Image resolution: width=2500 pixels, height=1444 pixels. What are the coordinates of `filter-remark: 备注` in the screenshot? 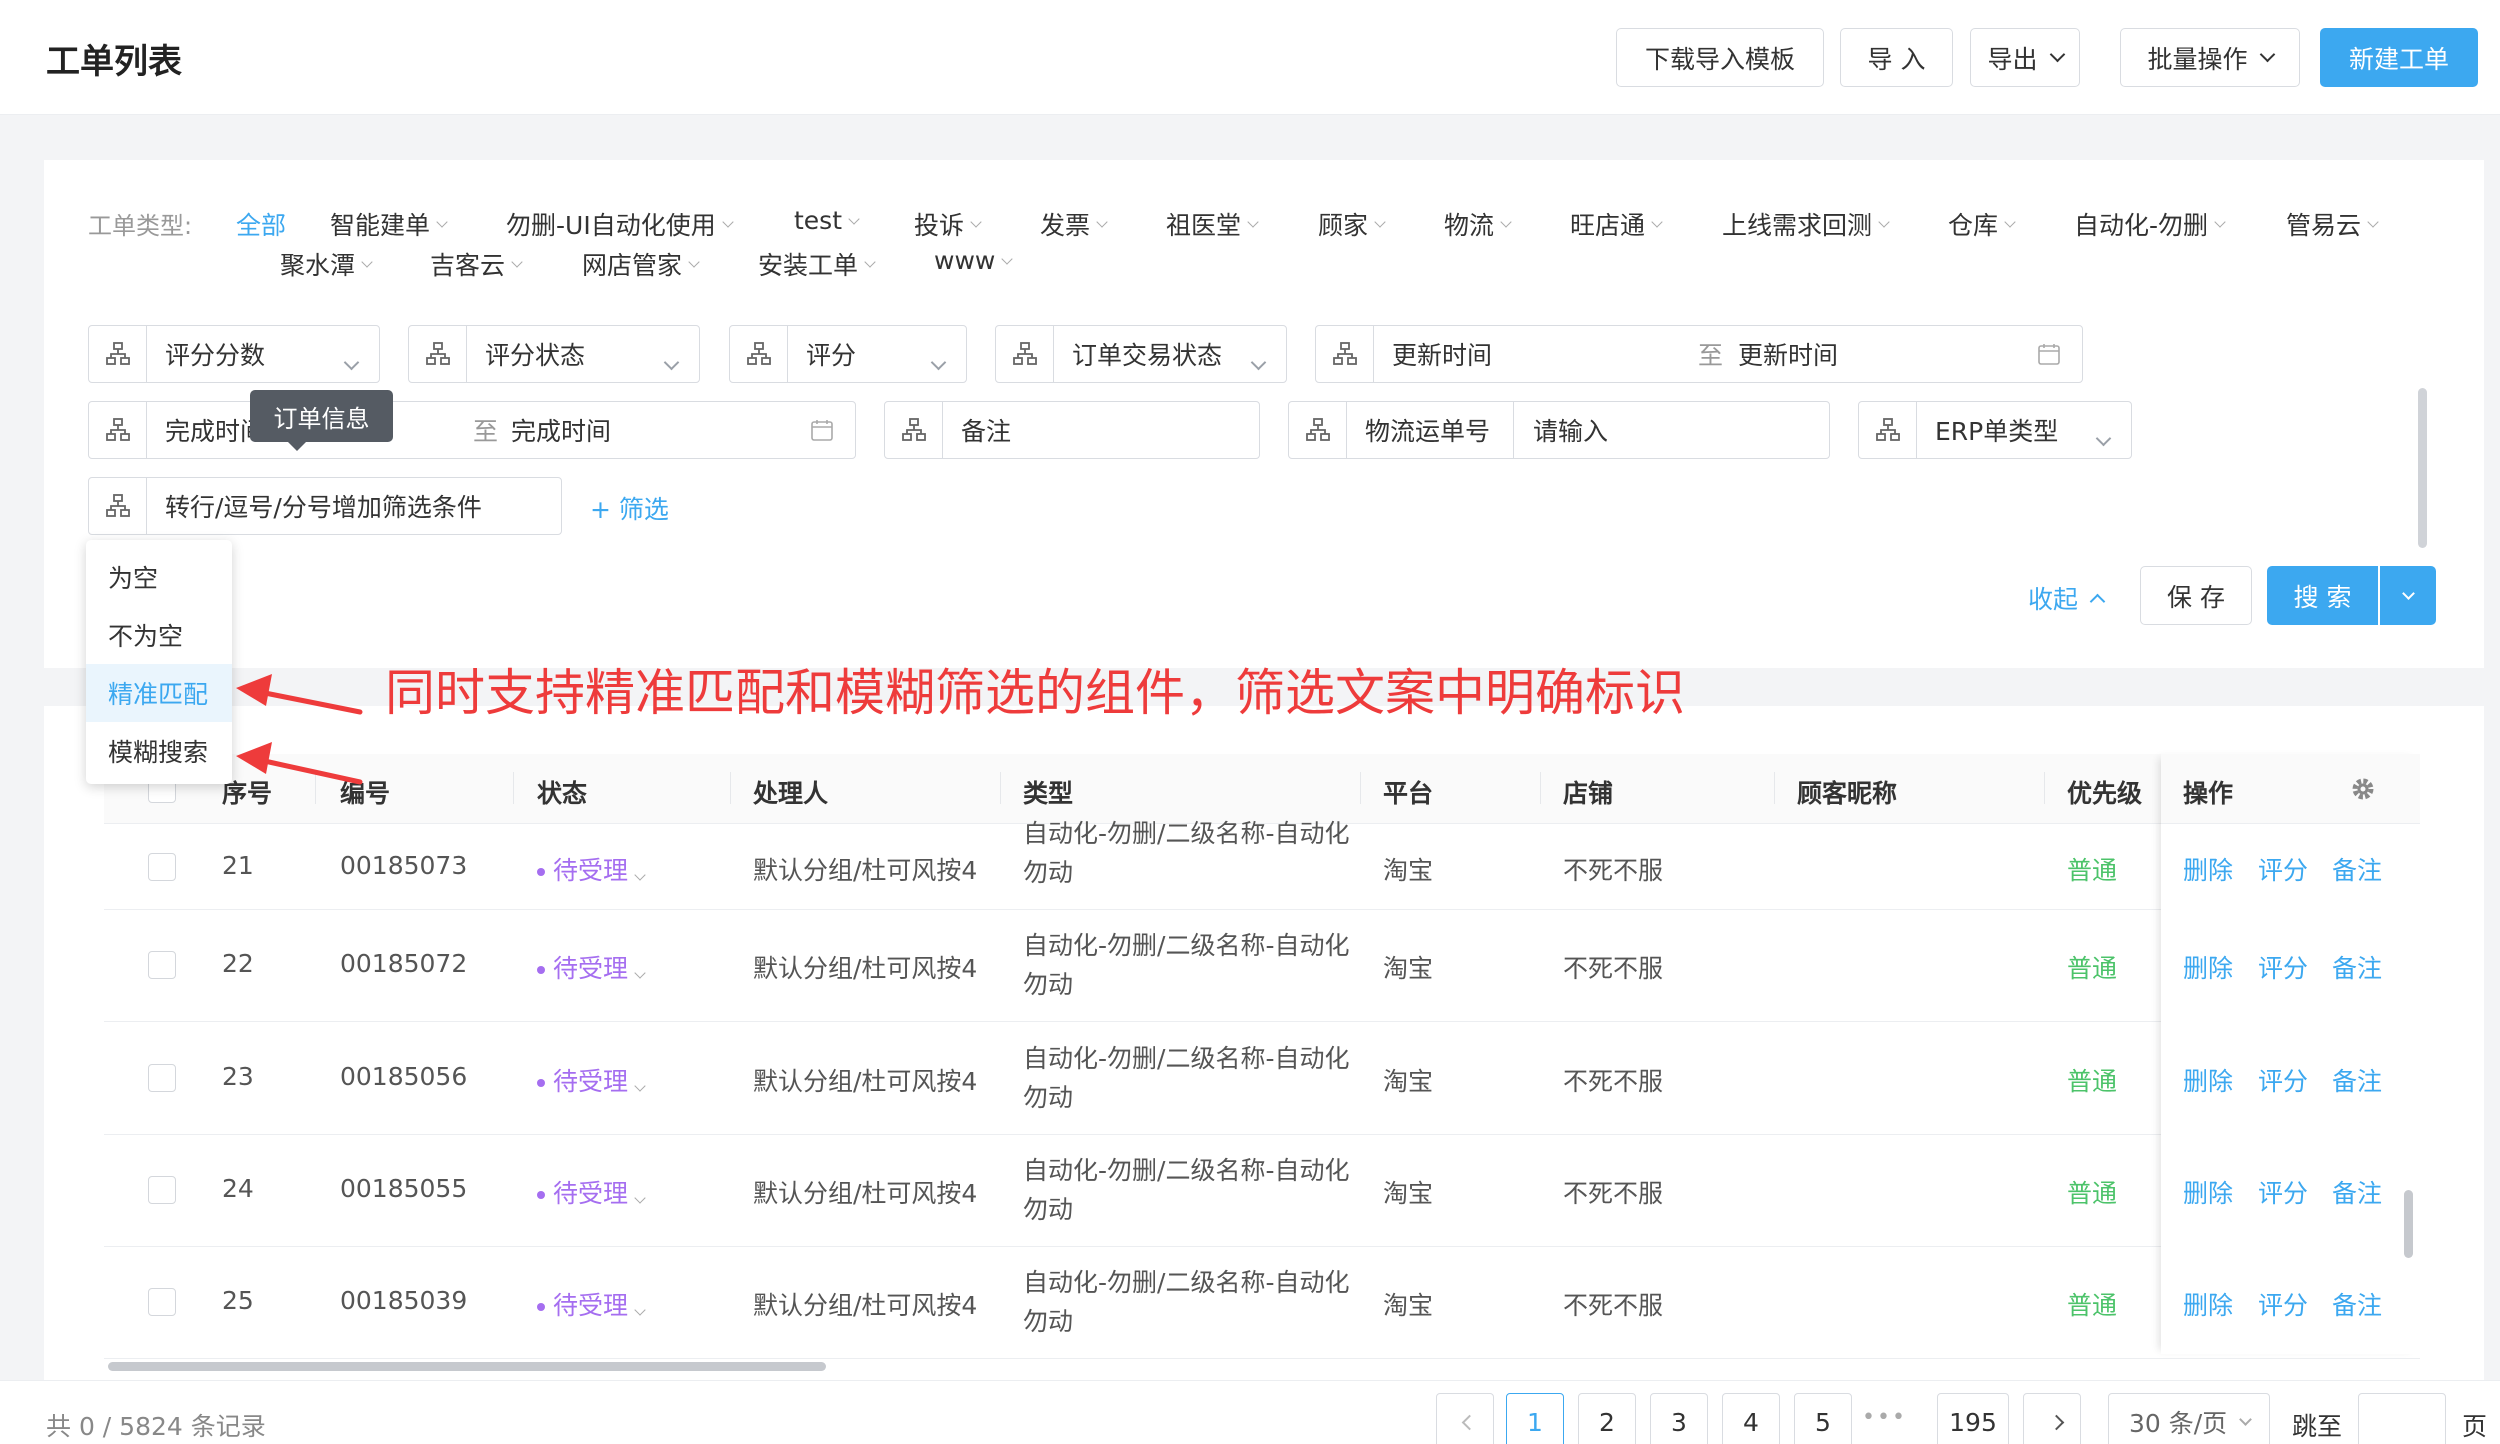 It's located at (1072, 430).